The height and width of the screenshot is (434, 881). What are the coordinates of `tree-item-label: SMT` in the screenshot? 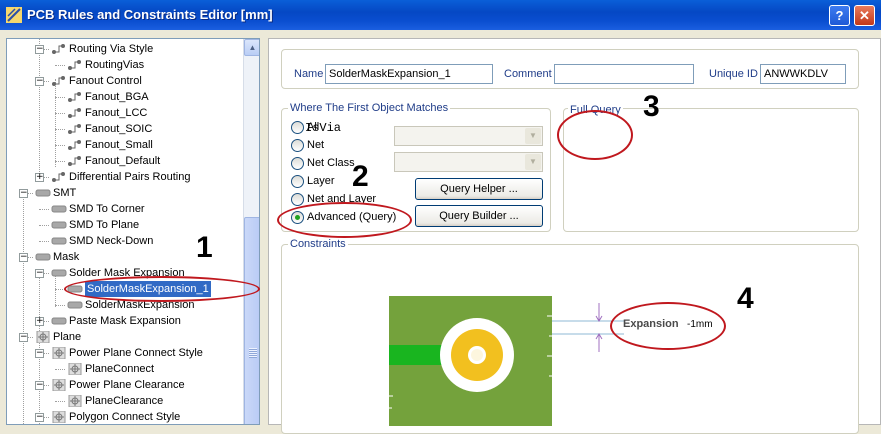 It's located at (65, 193).